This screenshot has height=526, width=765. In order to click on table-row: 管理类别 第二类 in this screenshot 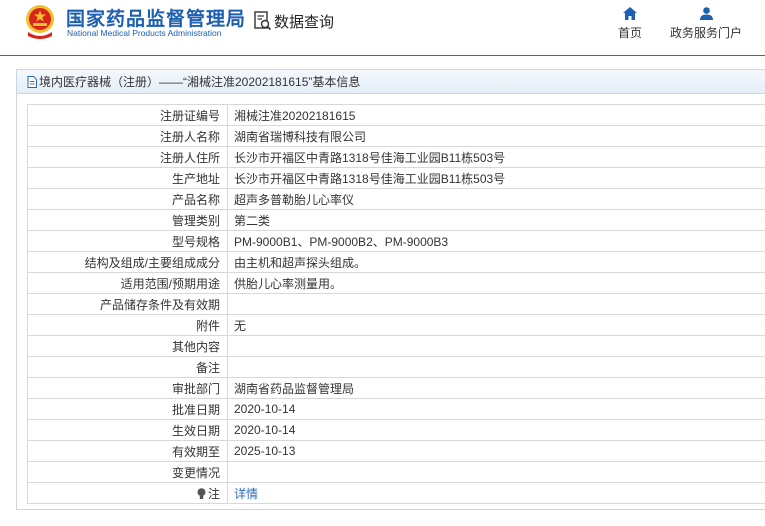, I will do `click(396, 220)`.